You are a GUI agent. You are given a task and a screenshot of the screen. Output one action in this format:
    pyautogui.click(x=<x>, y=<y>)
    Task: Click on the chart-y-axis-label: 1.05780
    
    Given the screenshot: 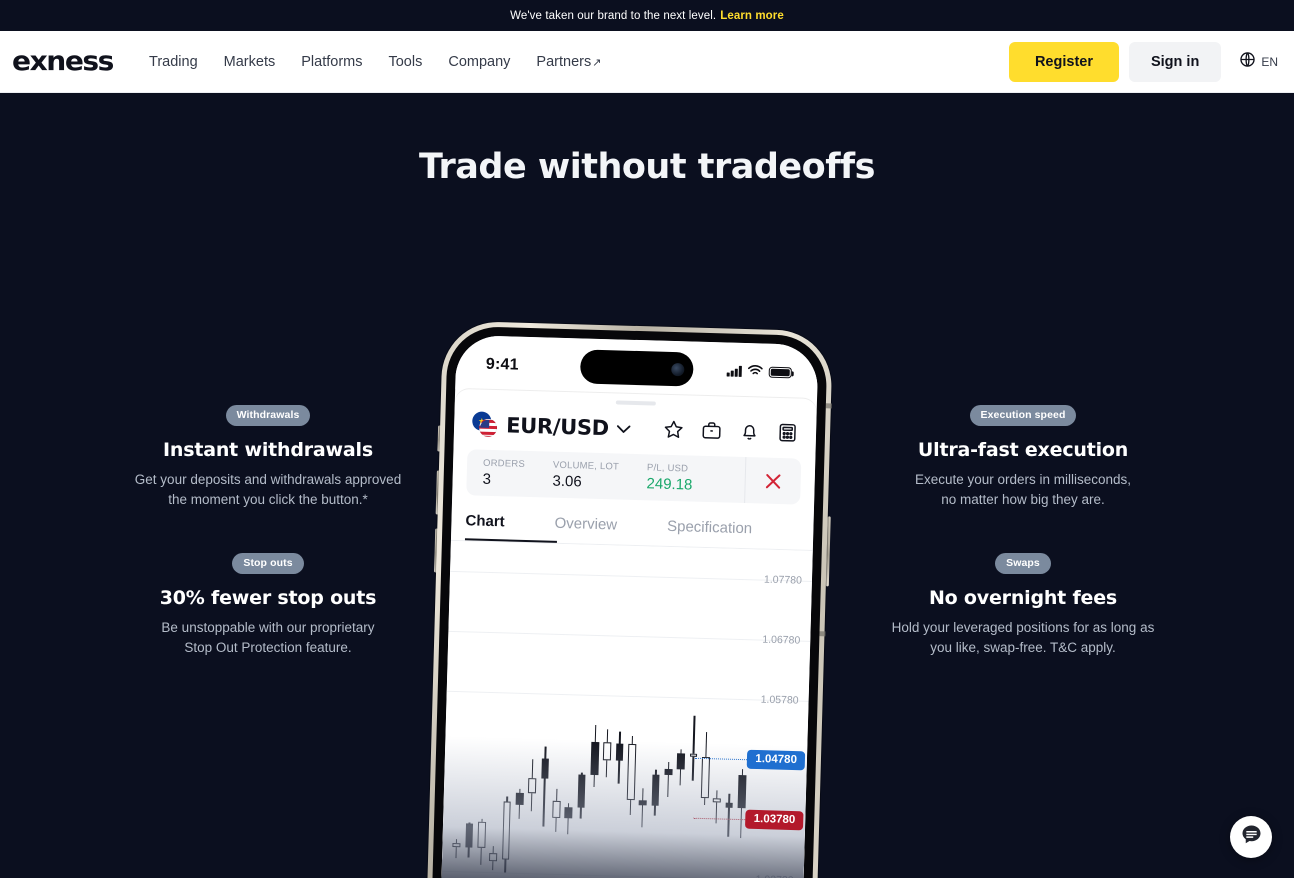 What is the action you would take?
    pyautogui.click(x=779, y=700)
    